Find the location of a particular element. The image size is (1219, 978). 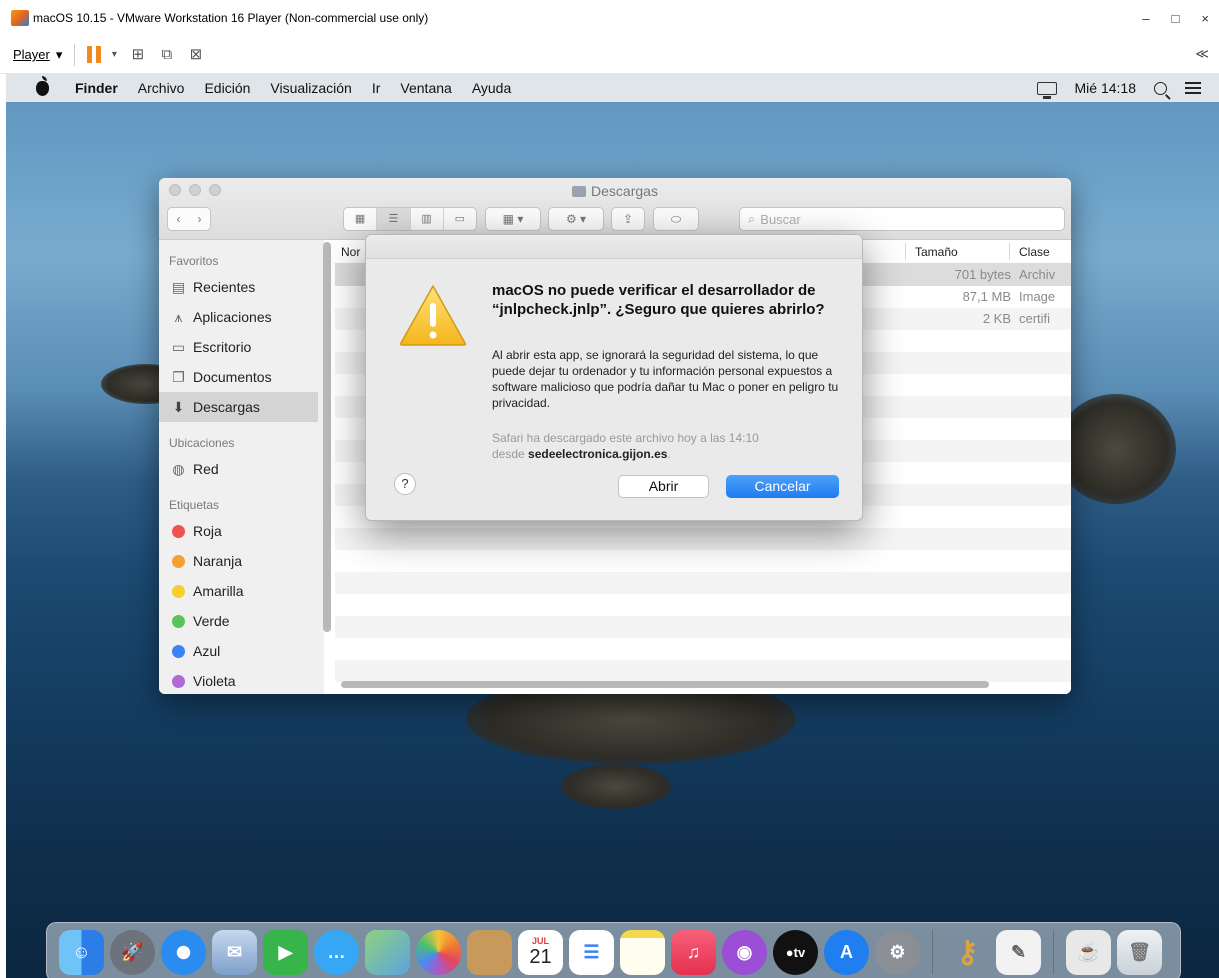

group-by-button: ▦ ▾ is located at coordinates (513, 219).